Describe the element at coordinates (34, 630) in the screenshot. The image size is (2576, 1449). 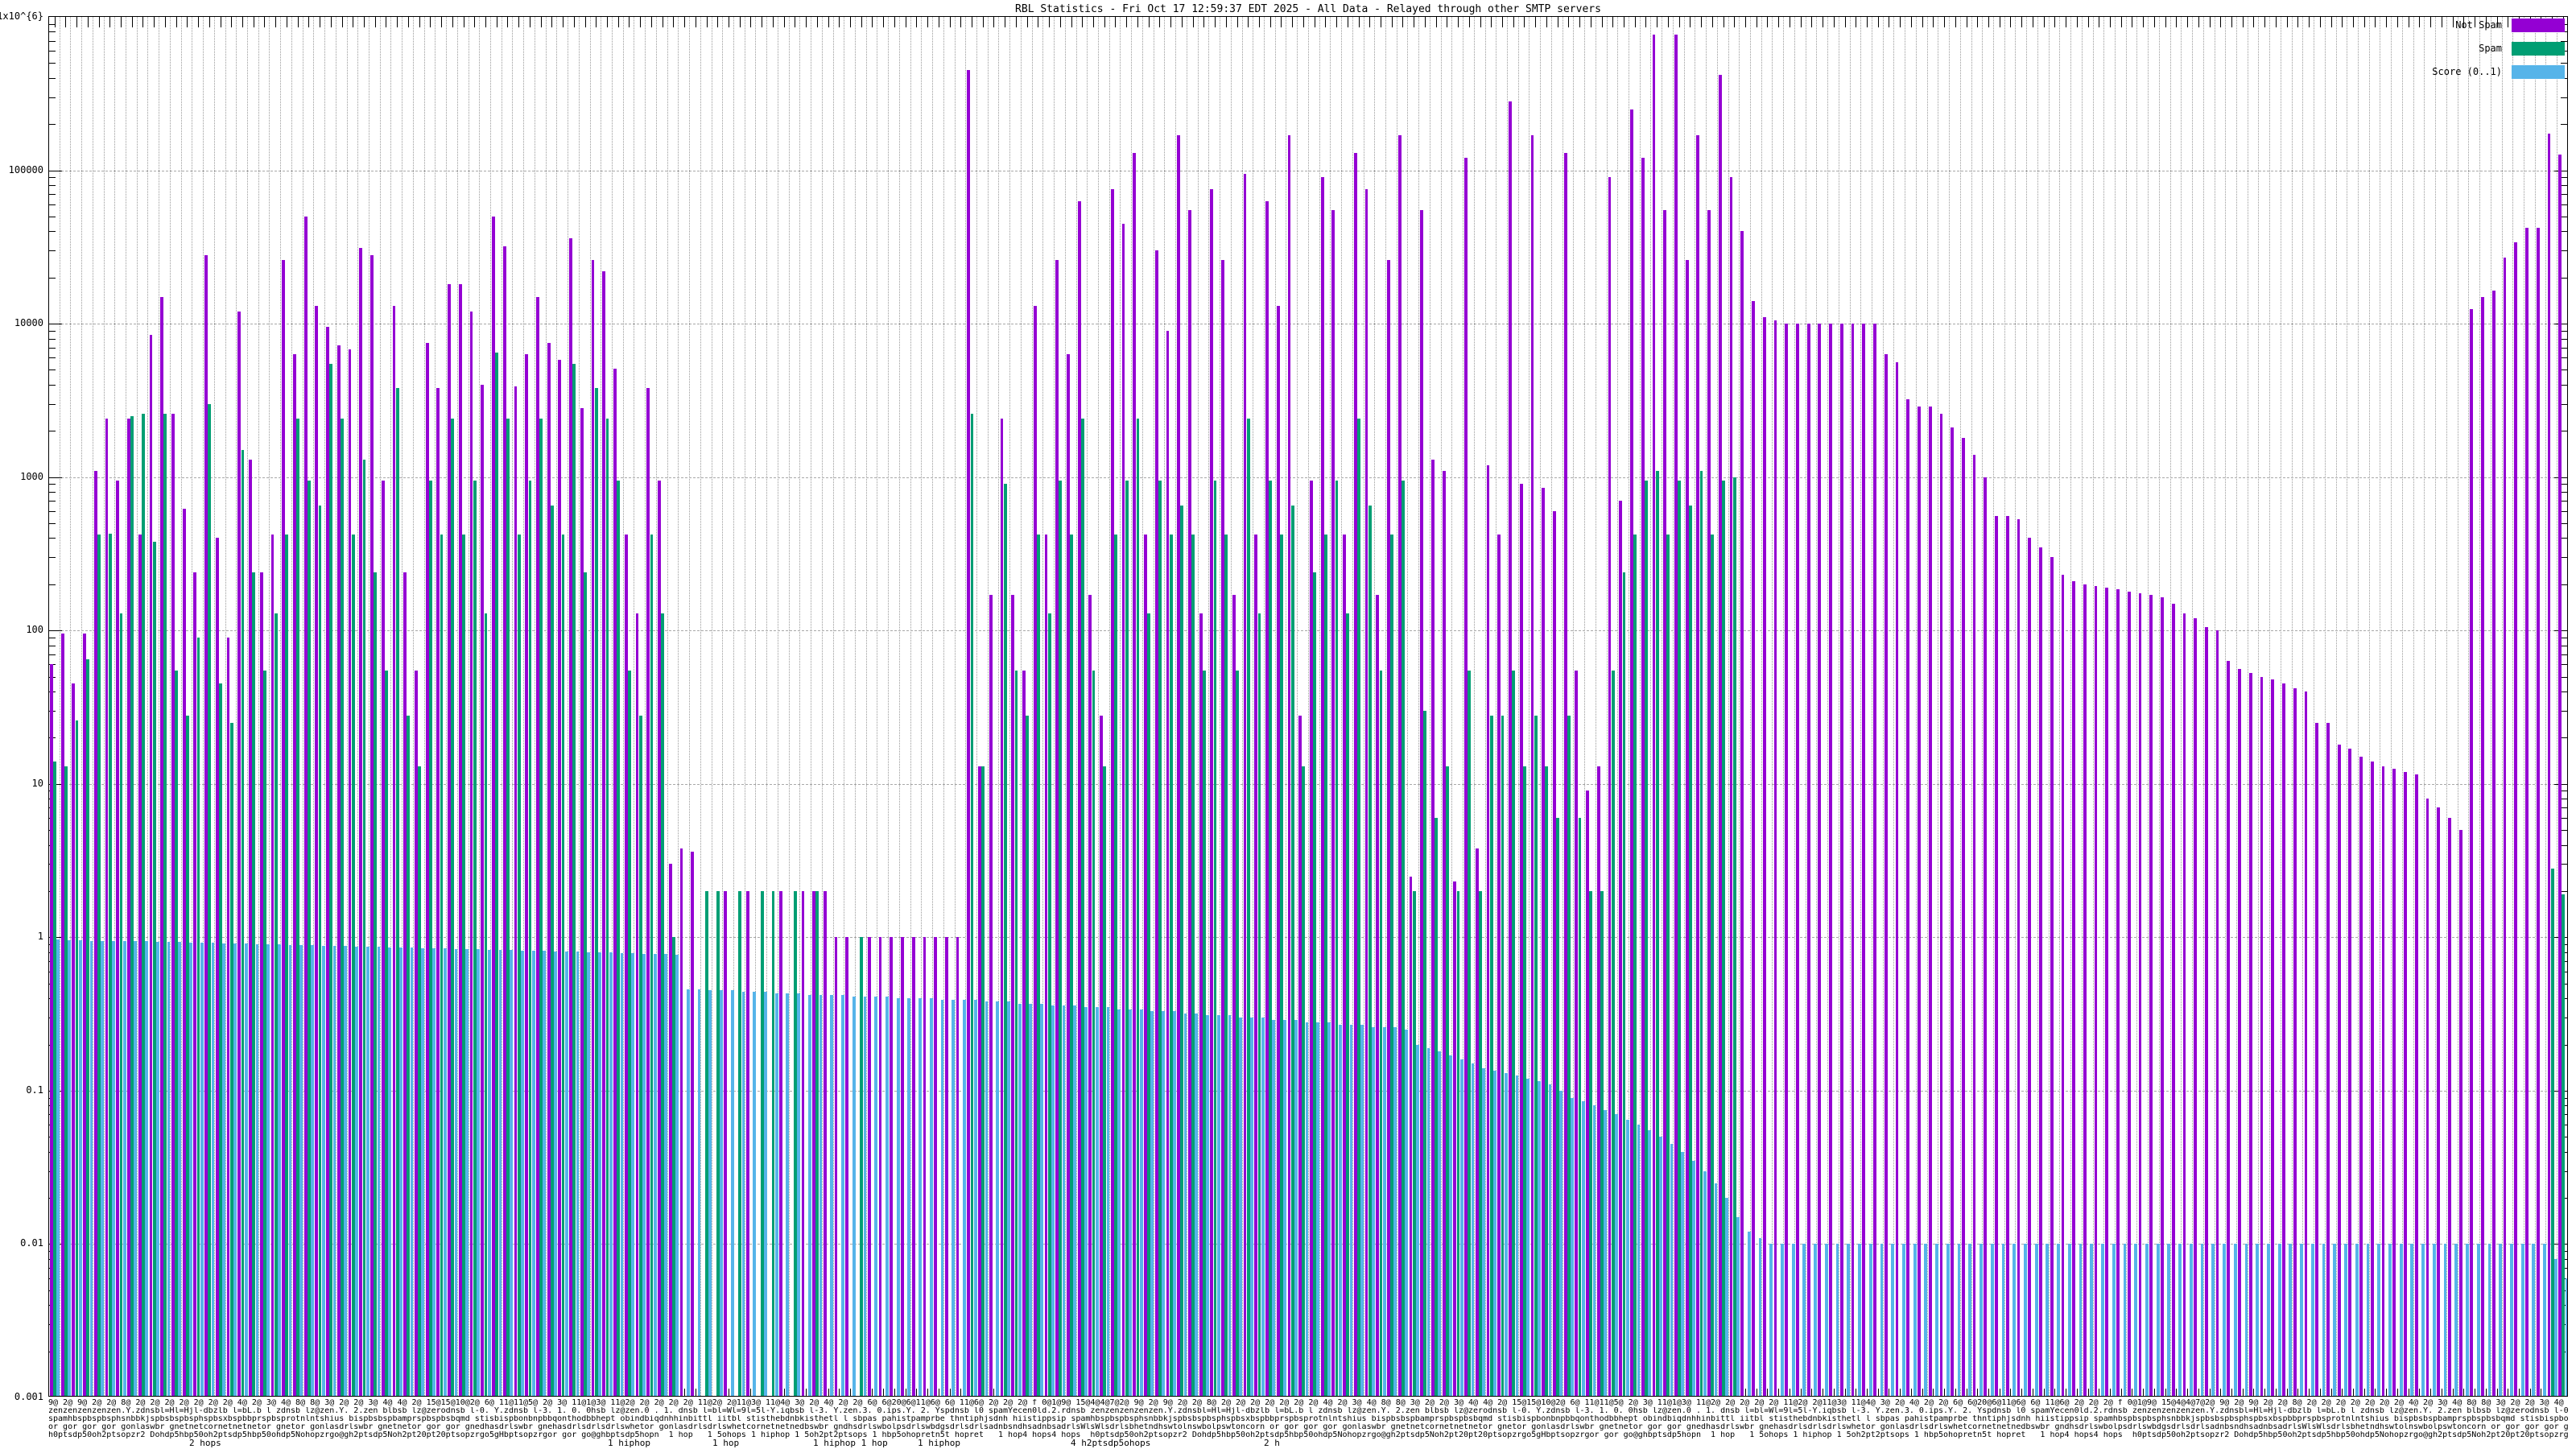
I see `y-tick-label: 100` at that location.